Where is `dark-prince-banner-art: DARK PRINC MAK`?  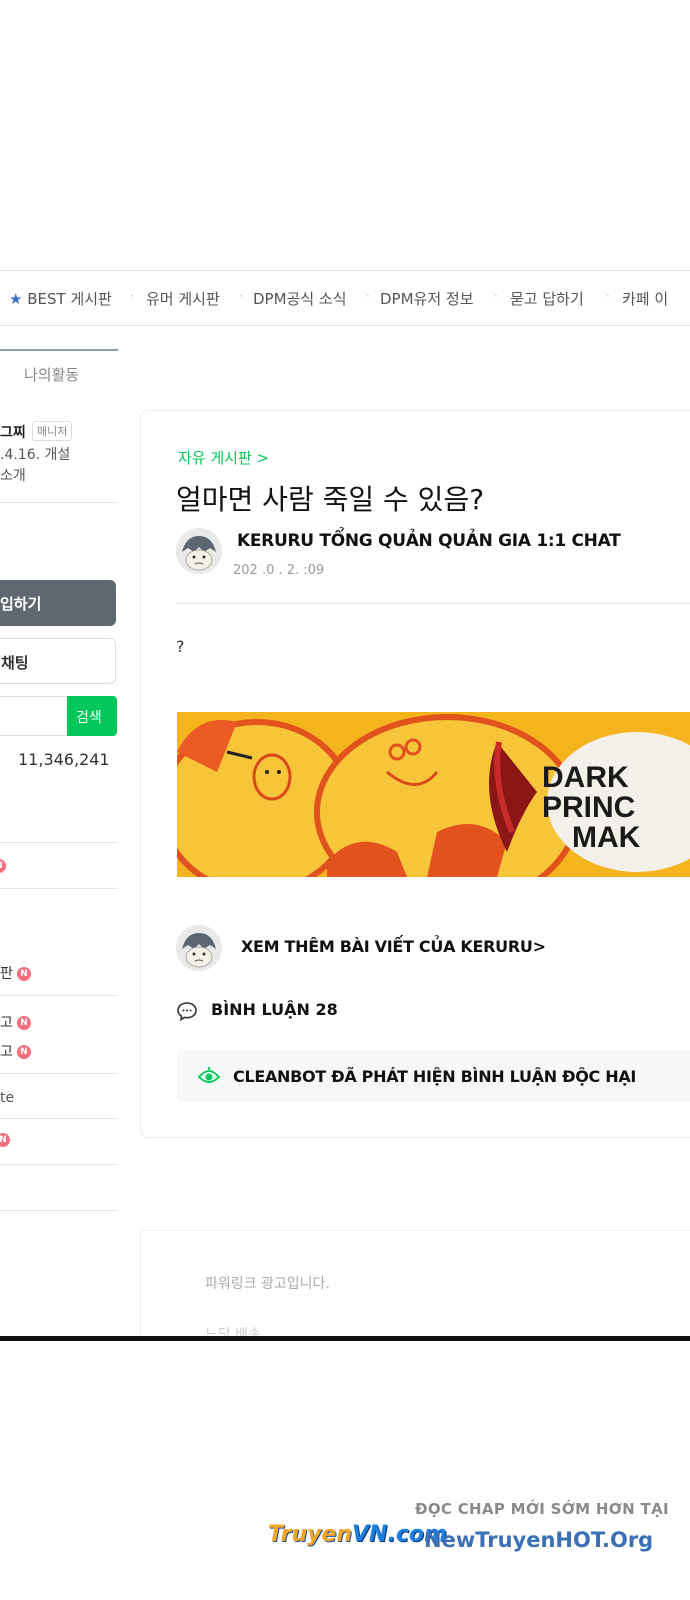
dark-prince-banner-art: DARK PRINC MAK is located at coordinates (433, 794).